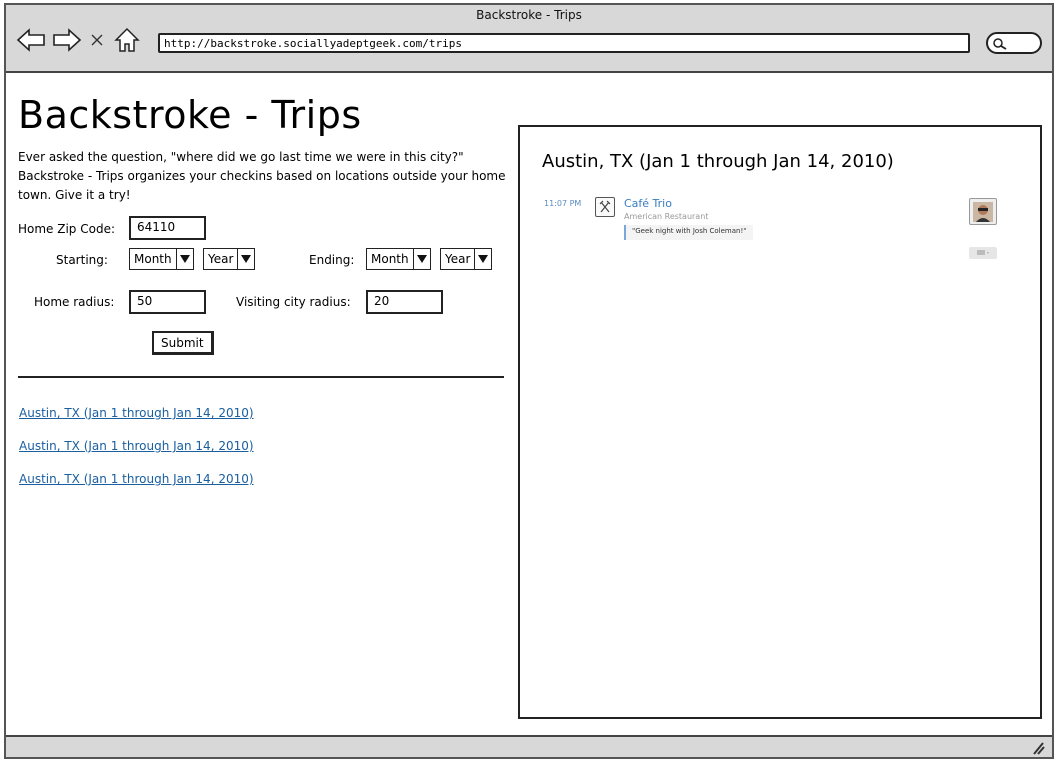 The height and width of the screenshot is (763, 1057). I want to click on home-radius-label: Home radius:, so click(74, 302).